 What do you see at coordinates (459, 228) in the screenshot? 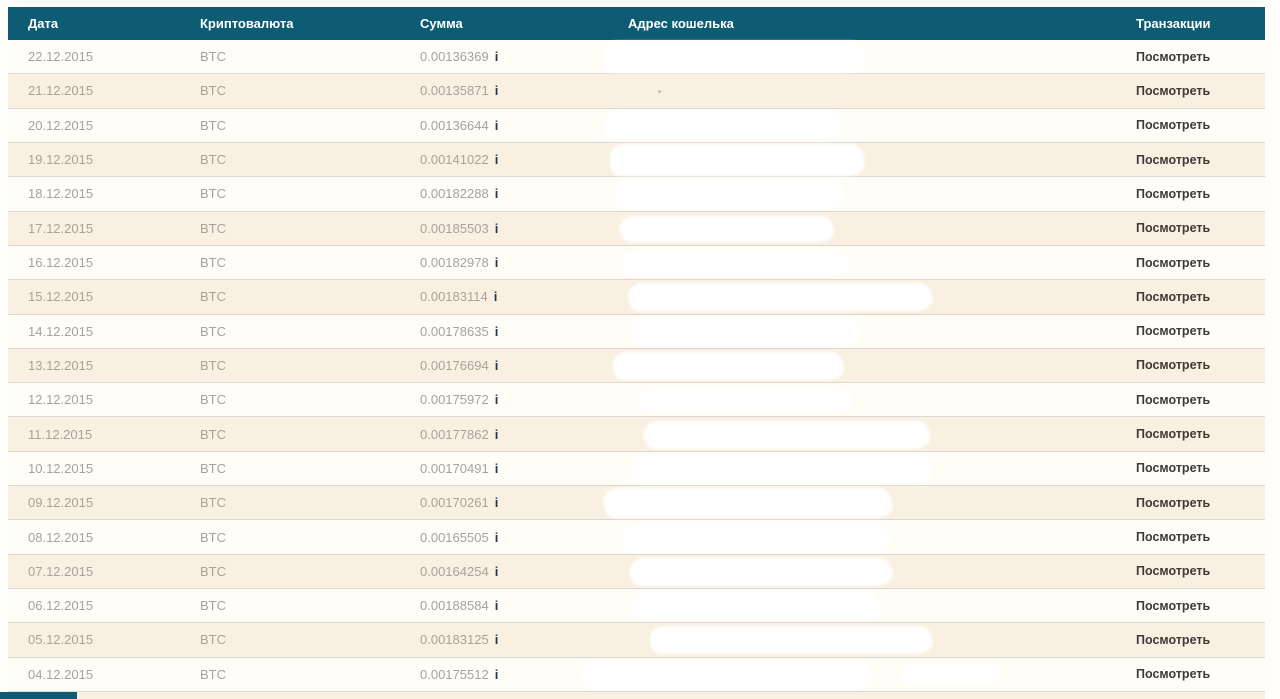
I see `amount-cell: 0.00185503 i` at bounding box center [459, 228].